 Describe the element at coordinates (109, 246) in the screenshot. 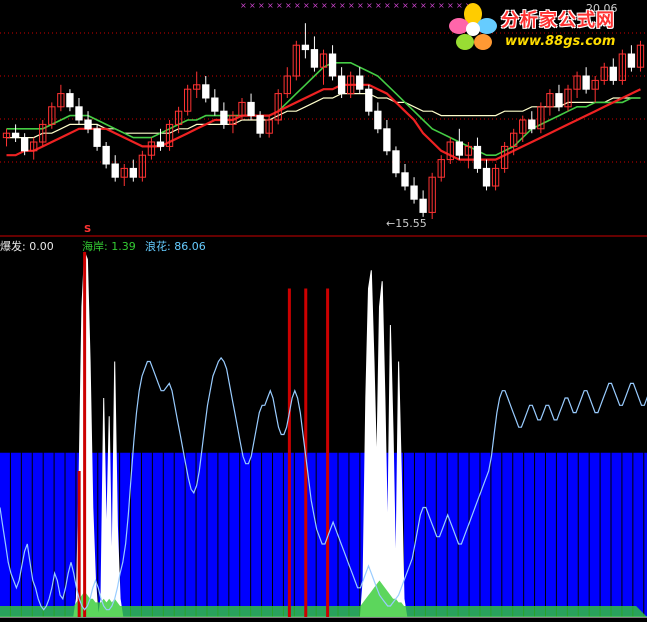

I see `haian-label: 海岸: 1.39` at that location.